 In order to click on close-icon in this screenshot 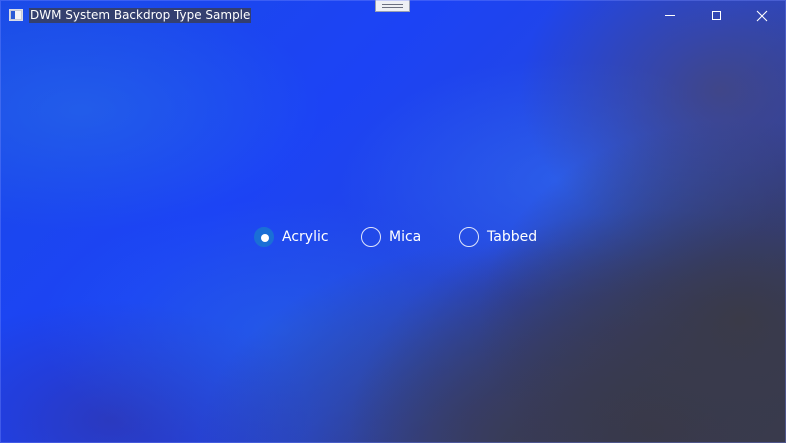, I will do `click(762, 15)`.